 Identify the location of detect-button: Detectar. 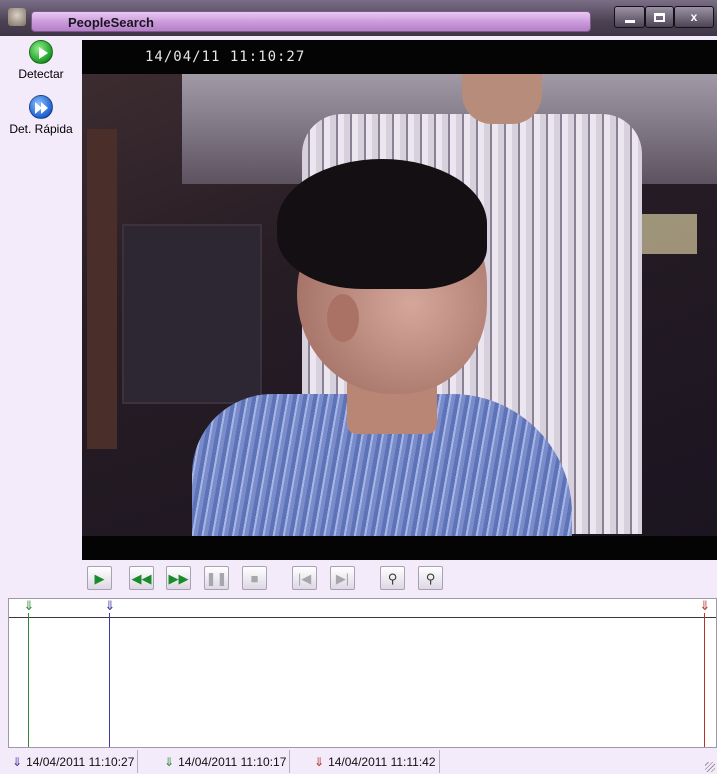
(41, 60).